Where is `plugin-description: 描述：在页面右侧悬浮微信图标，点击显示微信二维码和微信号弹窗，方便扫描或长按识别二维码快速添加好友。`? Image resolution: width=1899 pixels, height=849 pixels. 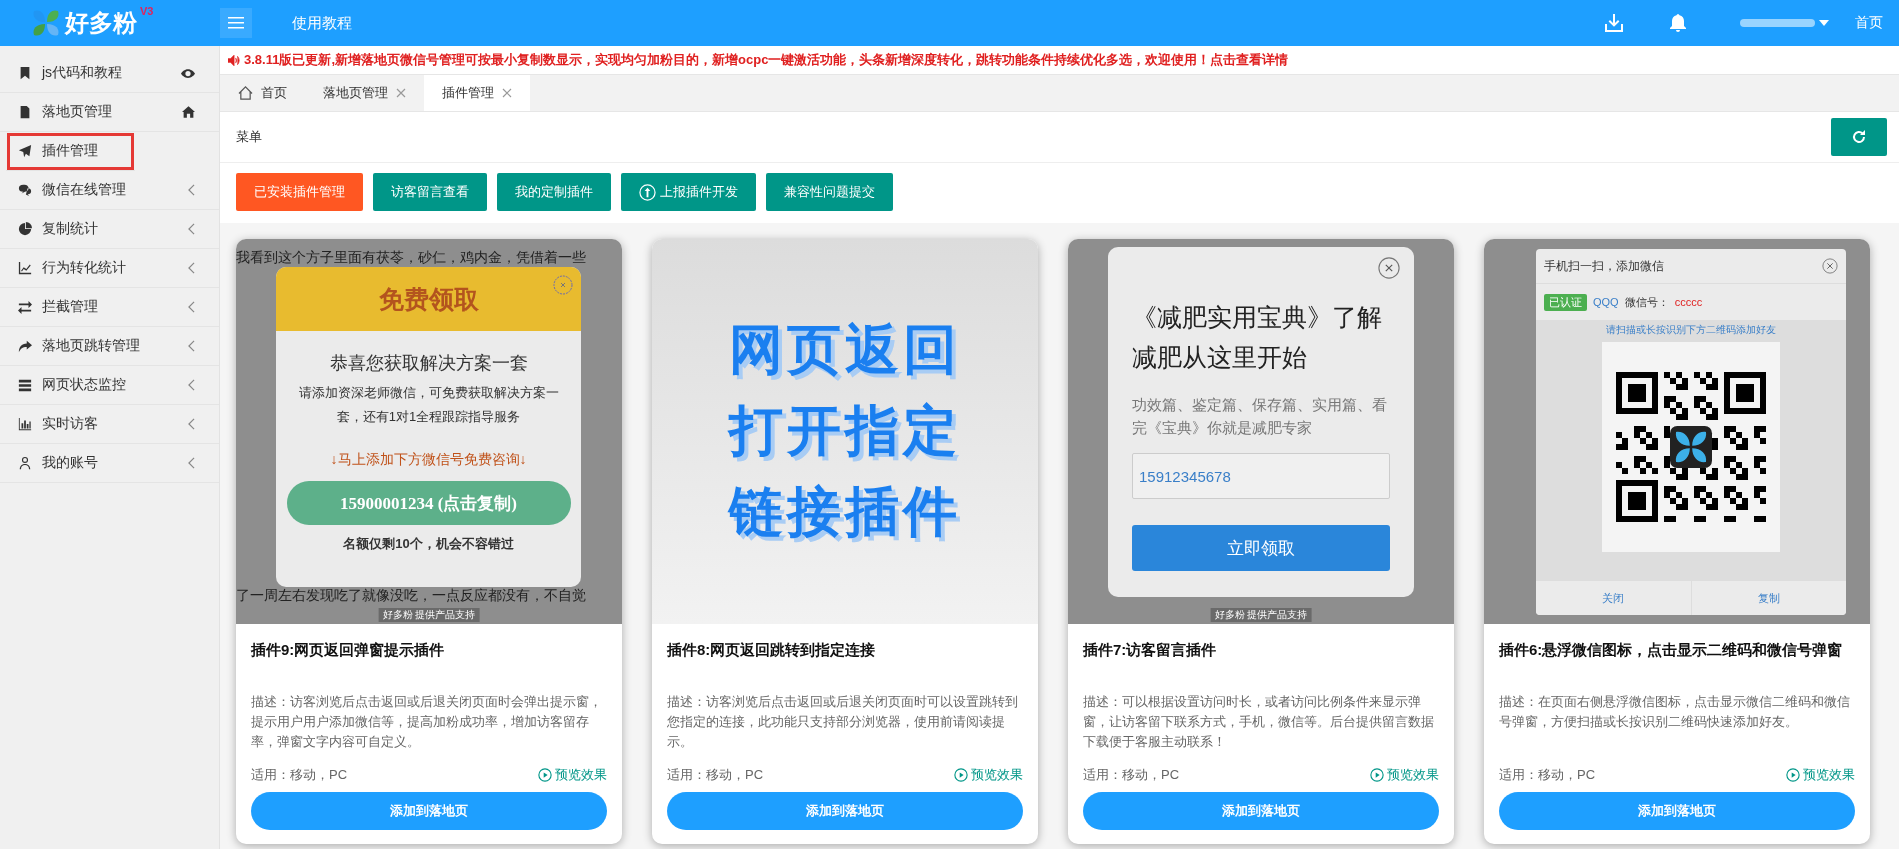
plugin-description: 描述：在页面右侧悬浮微信图标，点击显示微信二维码和微信号弹窗，方便扫描或长按识别二维码快速添加好友。 is located at coordinates (1675, 712).